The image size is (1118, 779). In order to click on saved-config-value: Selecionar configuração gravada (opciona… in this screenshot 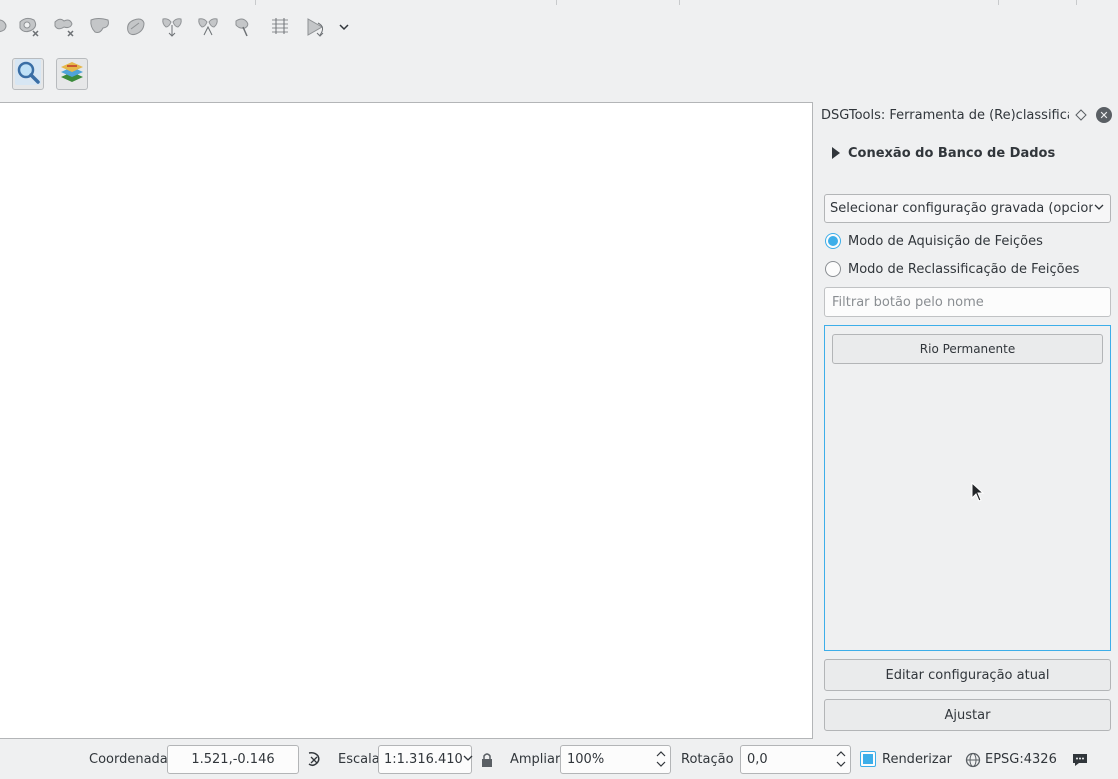, I will do `click(961, 208)`.